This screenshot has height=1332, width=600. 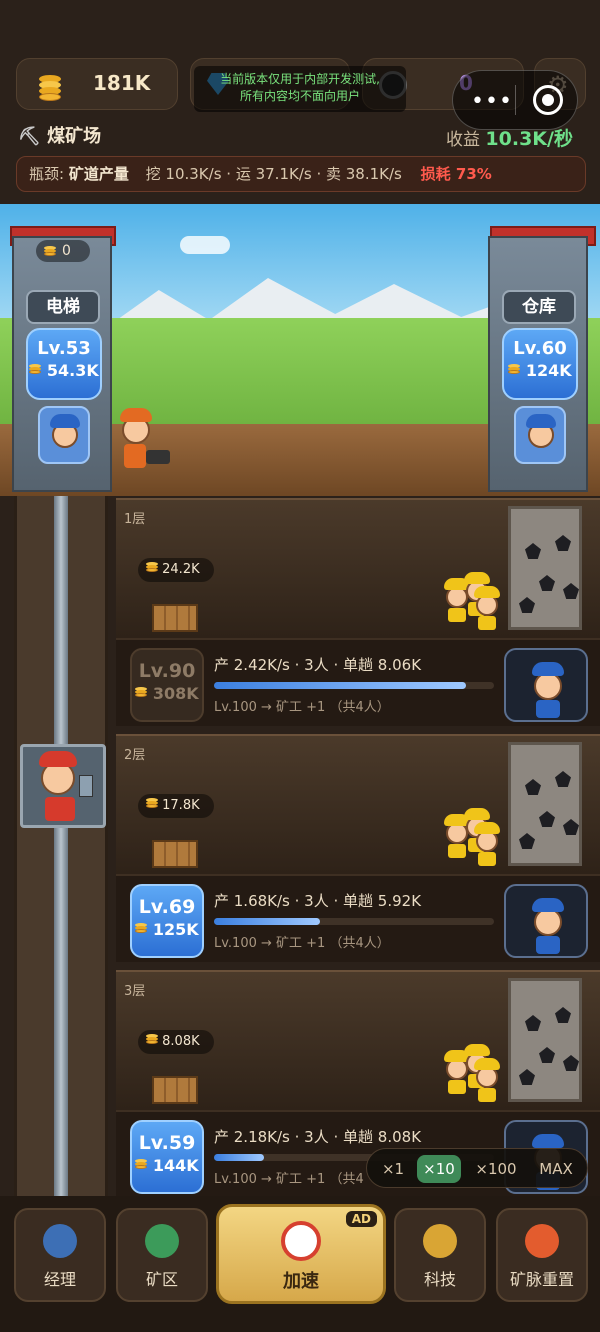 What do you see at coordinates (548, 370) in the screenshot?
I see `warehouse-cost: 124K` at bounding box center [548, 370].